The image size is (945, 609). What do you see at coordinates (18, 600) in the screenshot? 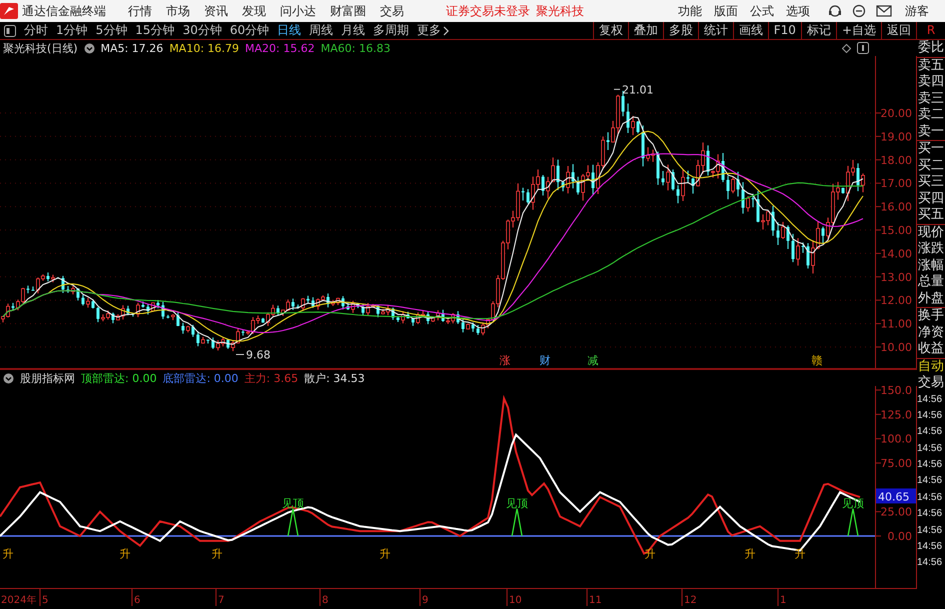
I see `year-label: 2024年` at bounding box center [18, 600].